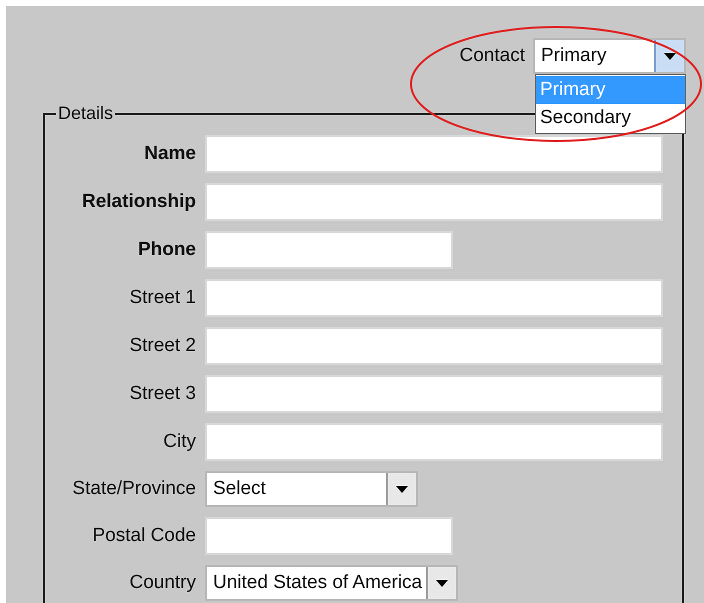 This screenshot has height=603, width=704. I want to click on dropdown-option: Secondary, so click(610, 118).